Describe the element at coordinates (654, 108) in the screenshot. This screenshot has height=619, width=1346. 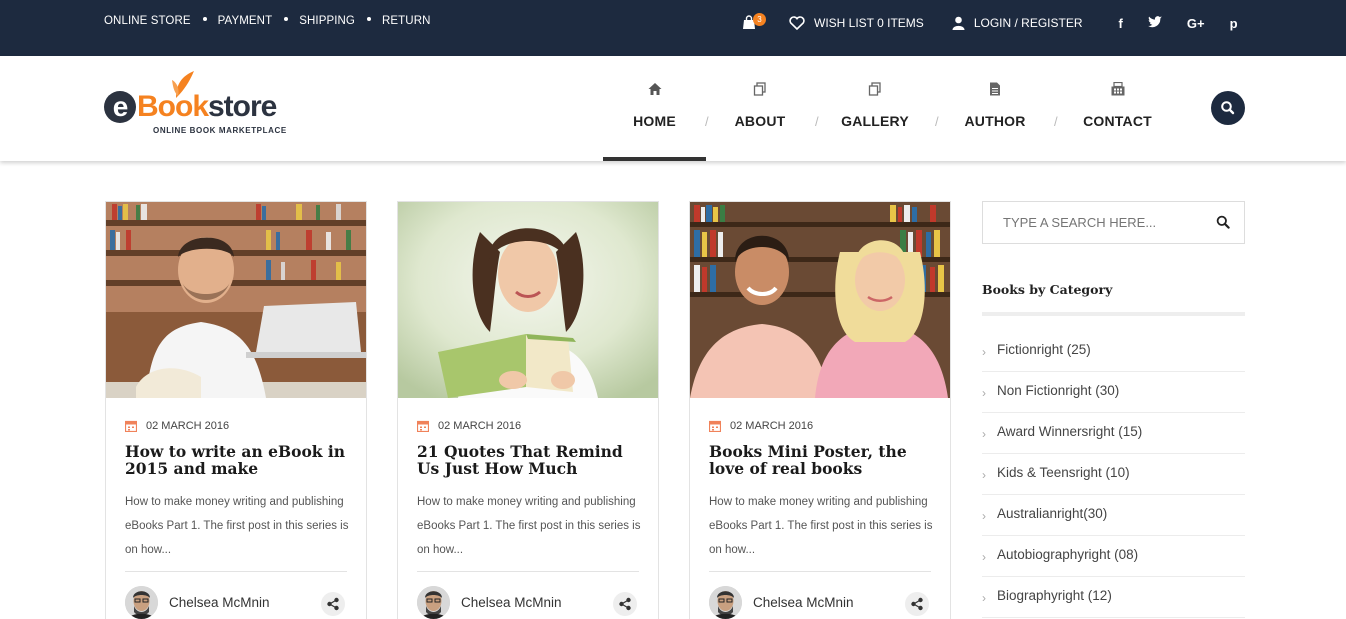
I see `nav-home: HOME` at that location.